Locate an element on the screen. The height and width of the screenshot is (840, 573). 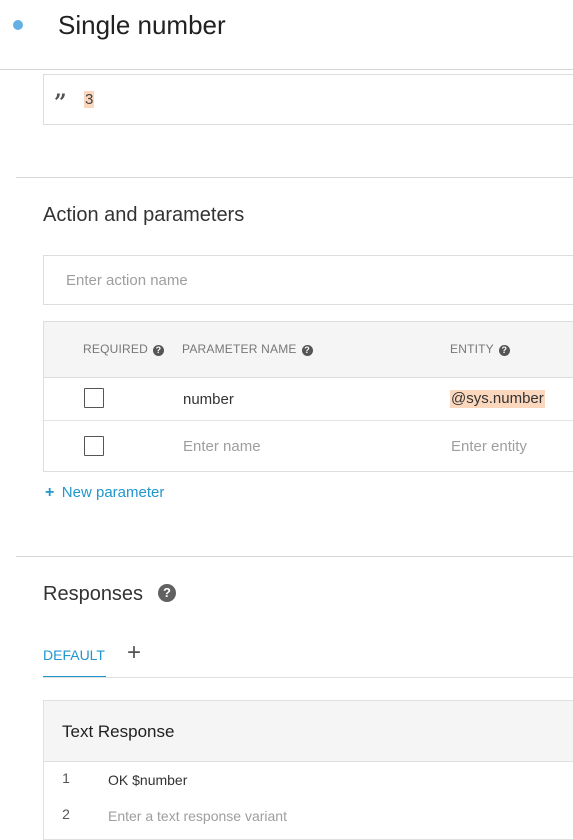
table-header: REQUIRED? PARAMETER NAME? ENTITY? is located at coordinates (308, 350).